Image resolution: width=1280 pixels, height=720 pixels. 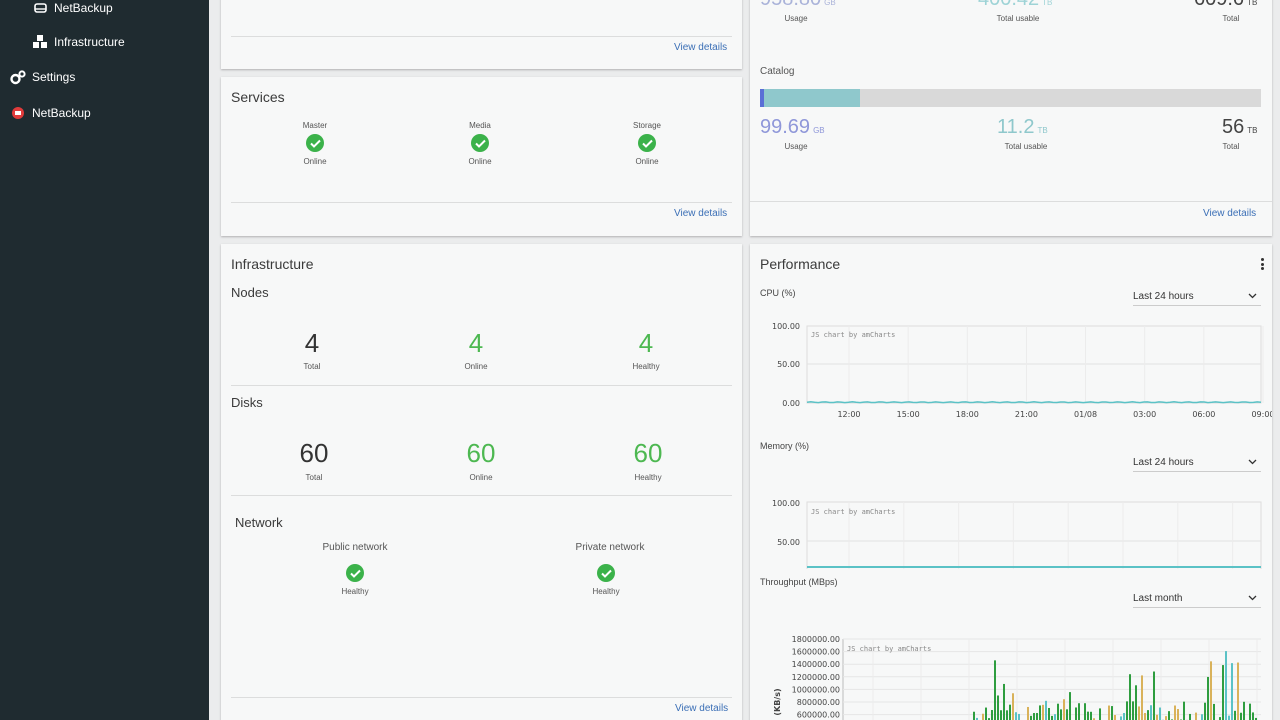 What do you see at coordinates (810, 98) in the screenshot?
I see `catalog-usable-fill` at bounding box center [810, 98].